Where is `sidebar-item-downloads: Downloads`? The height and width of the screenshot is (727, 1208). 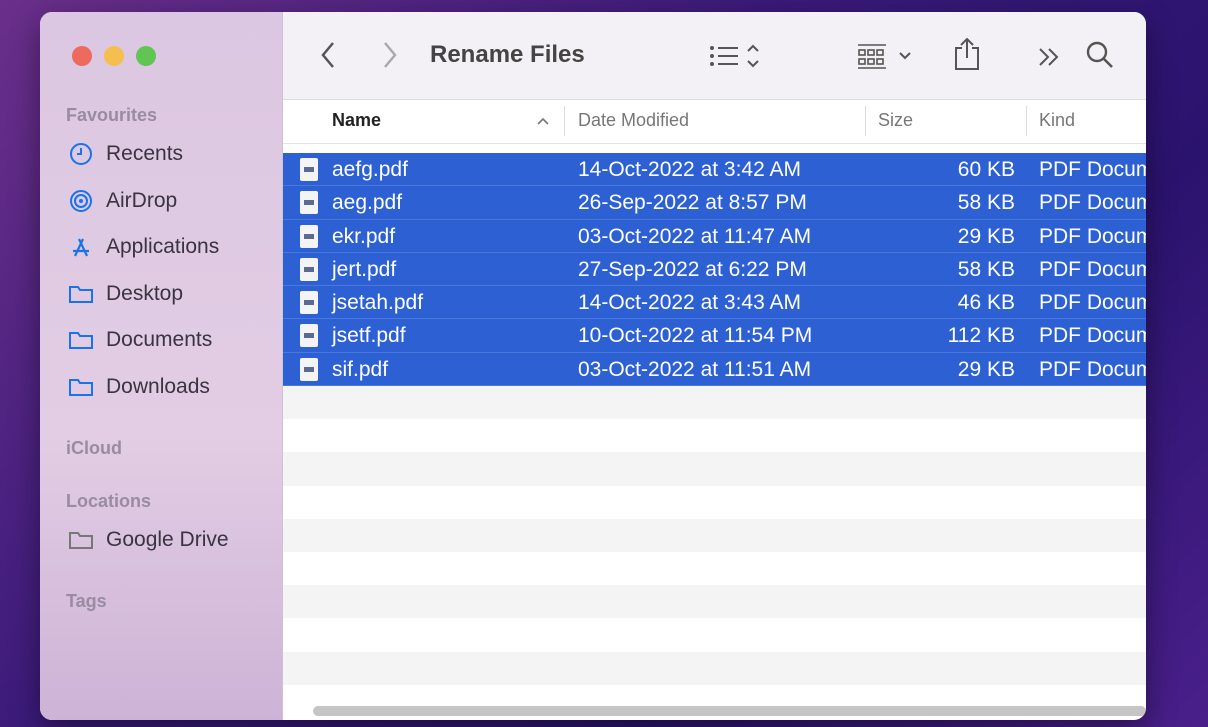
sidebar-item-downloads: Downloads is located at coordinates (139, 387).